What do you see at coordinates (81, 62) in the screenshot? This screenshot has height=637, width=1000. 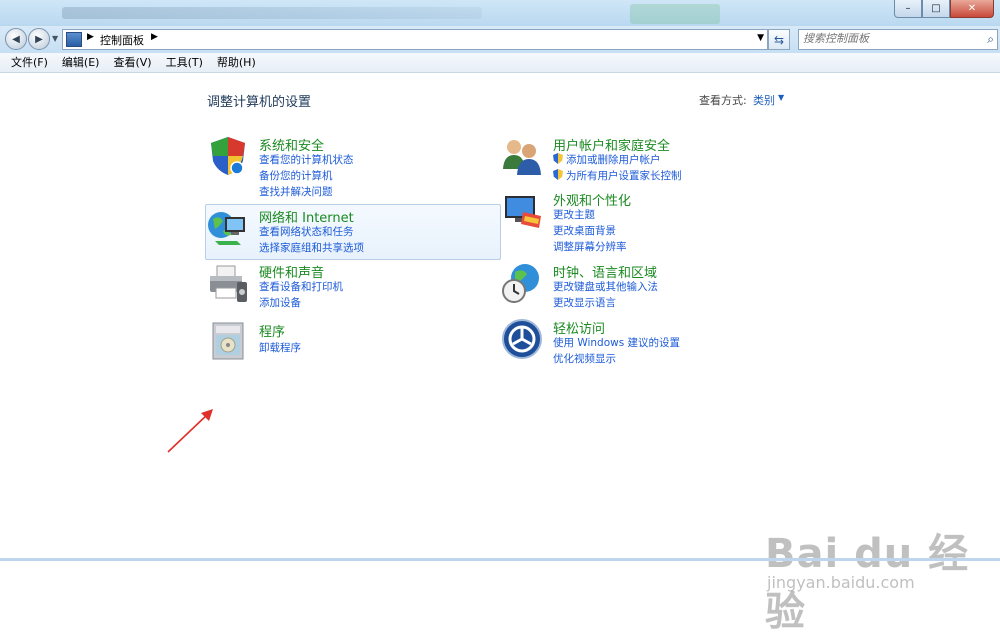 I see `menu-edit: 编辑(E)` at bounding box center [81, 62].